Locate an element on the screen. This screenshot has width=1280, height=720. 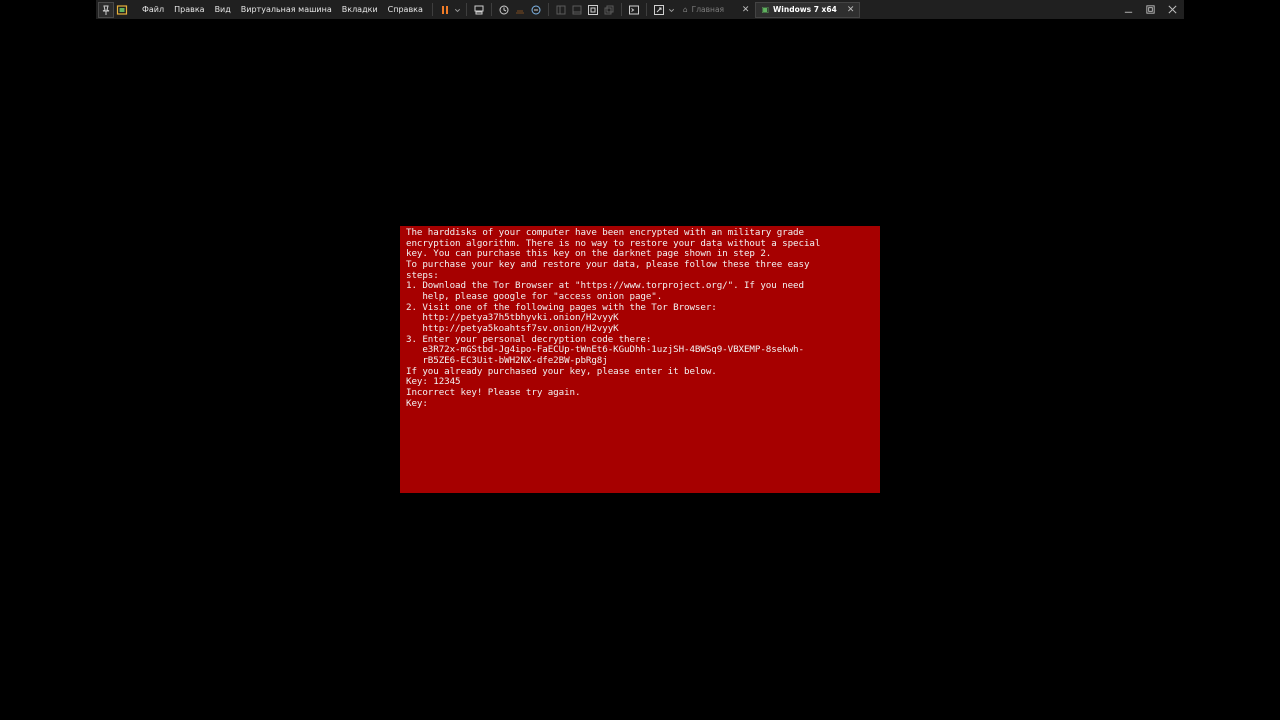
show-library-icon is located at coordinates (561, 10).